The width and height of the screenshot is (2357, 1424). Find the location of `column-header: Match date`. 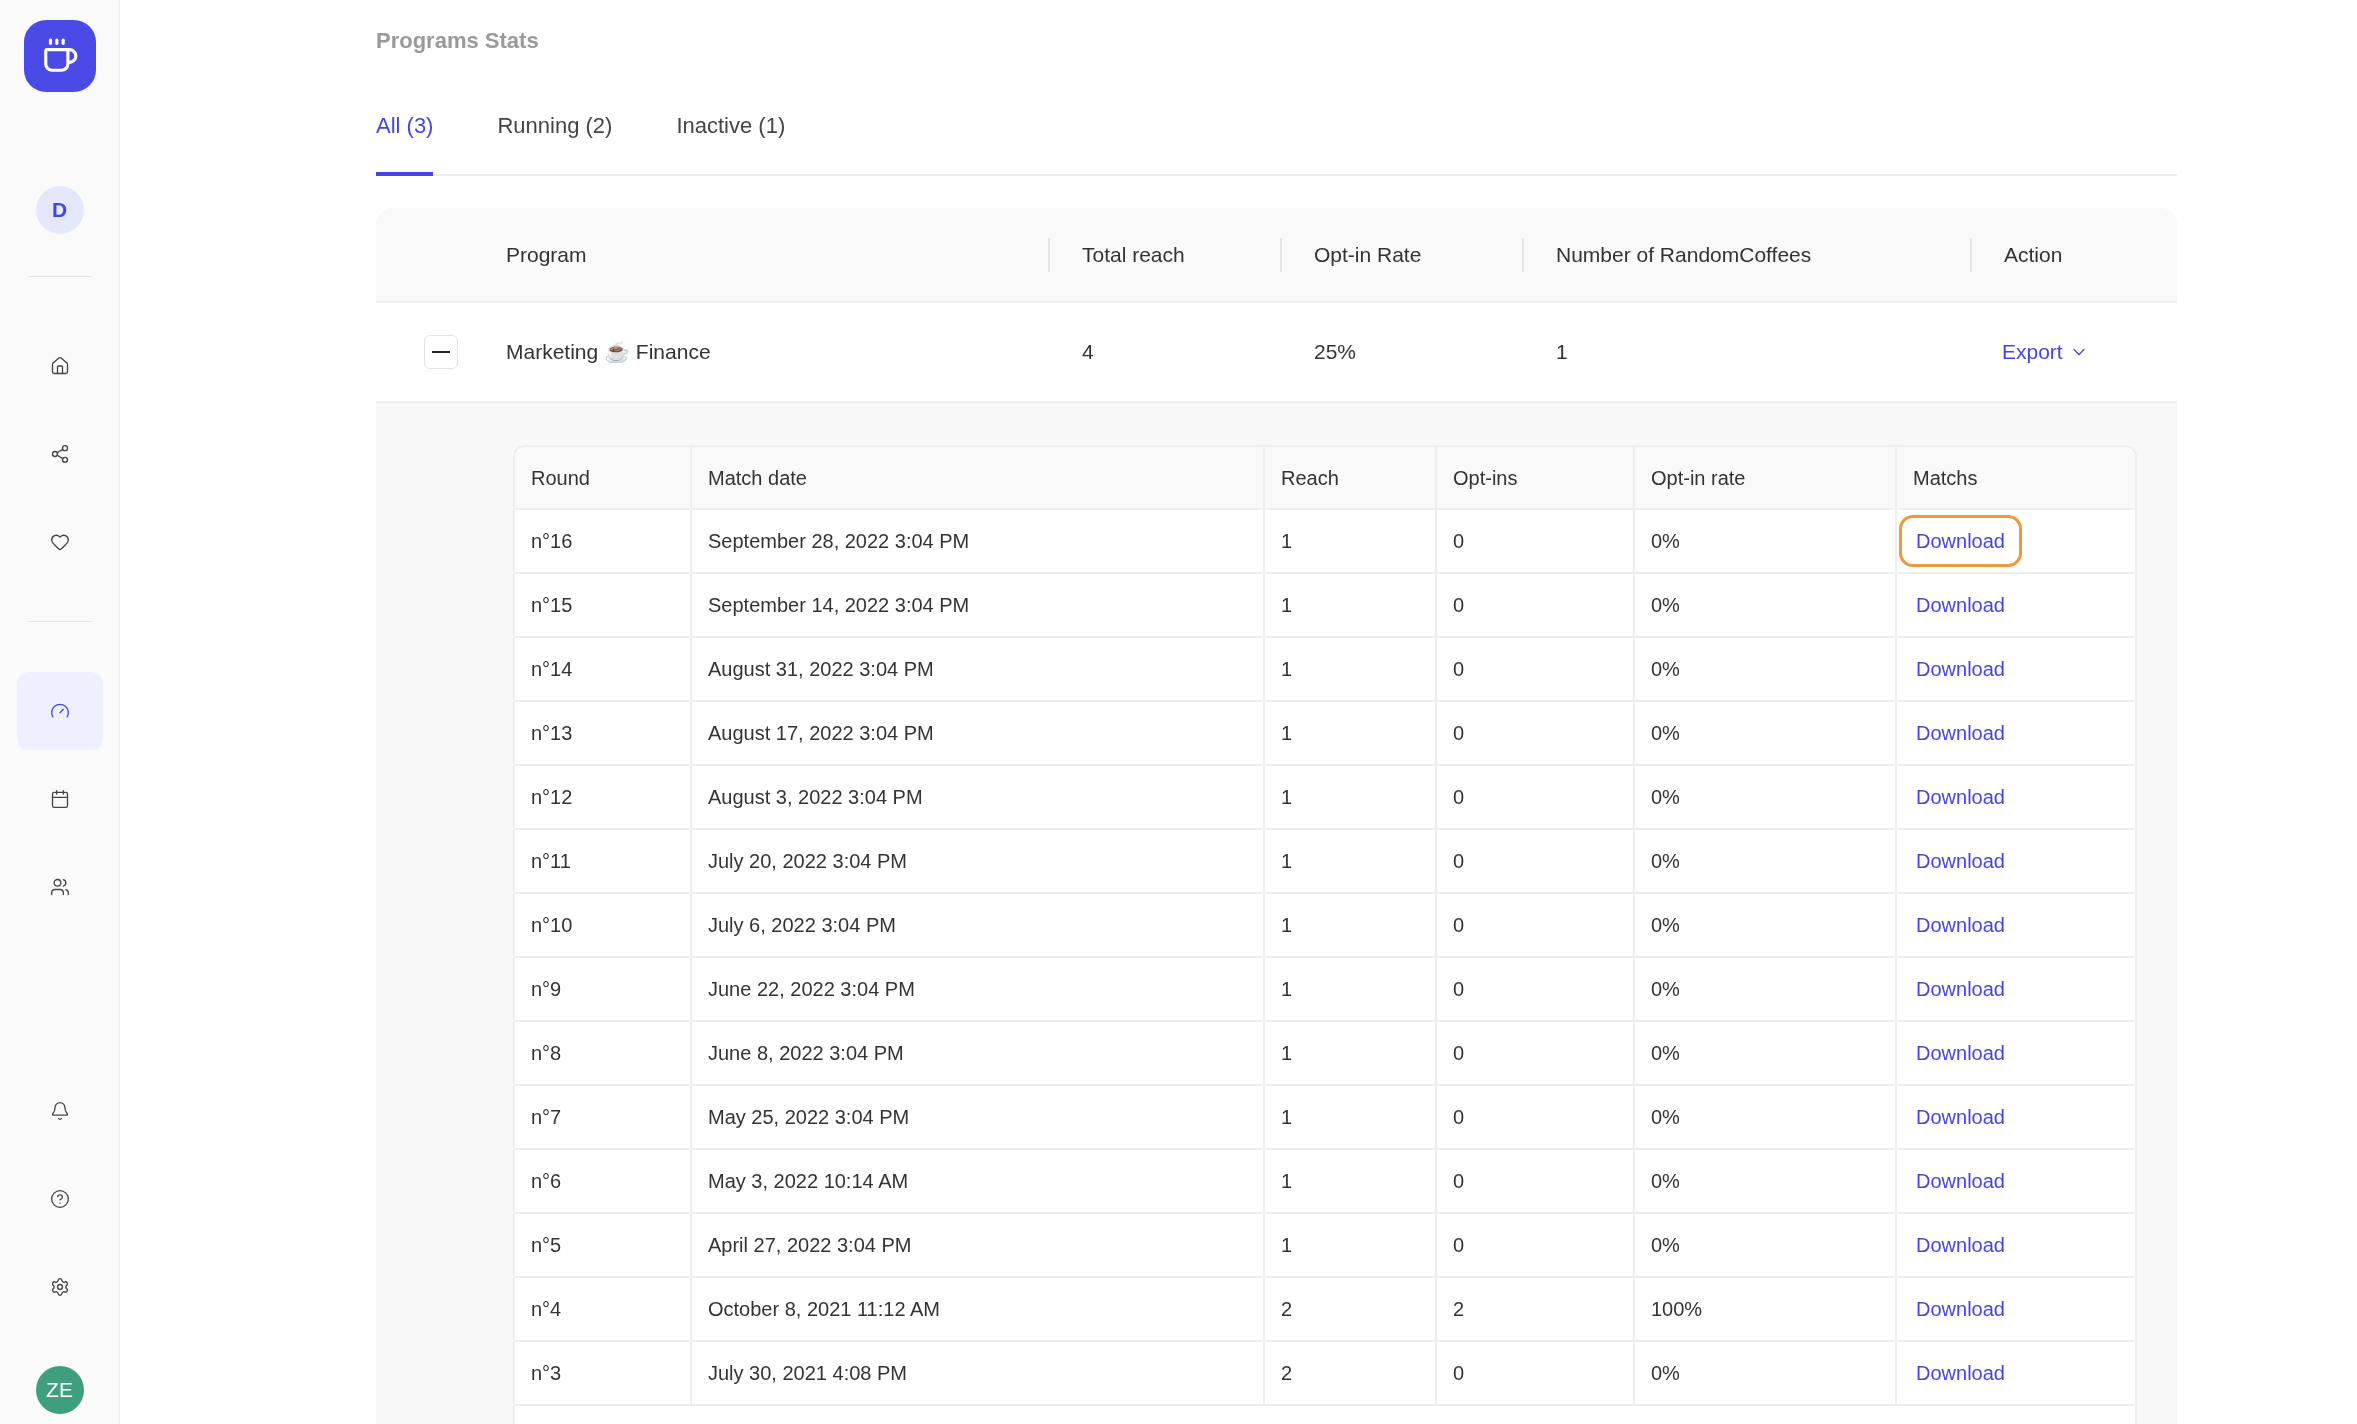

column-header: Match date is located at coordinates (757, 478).